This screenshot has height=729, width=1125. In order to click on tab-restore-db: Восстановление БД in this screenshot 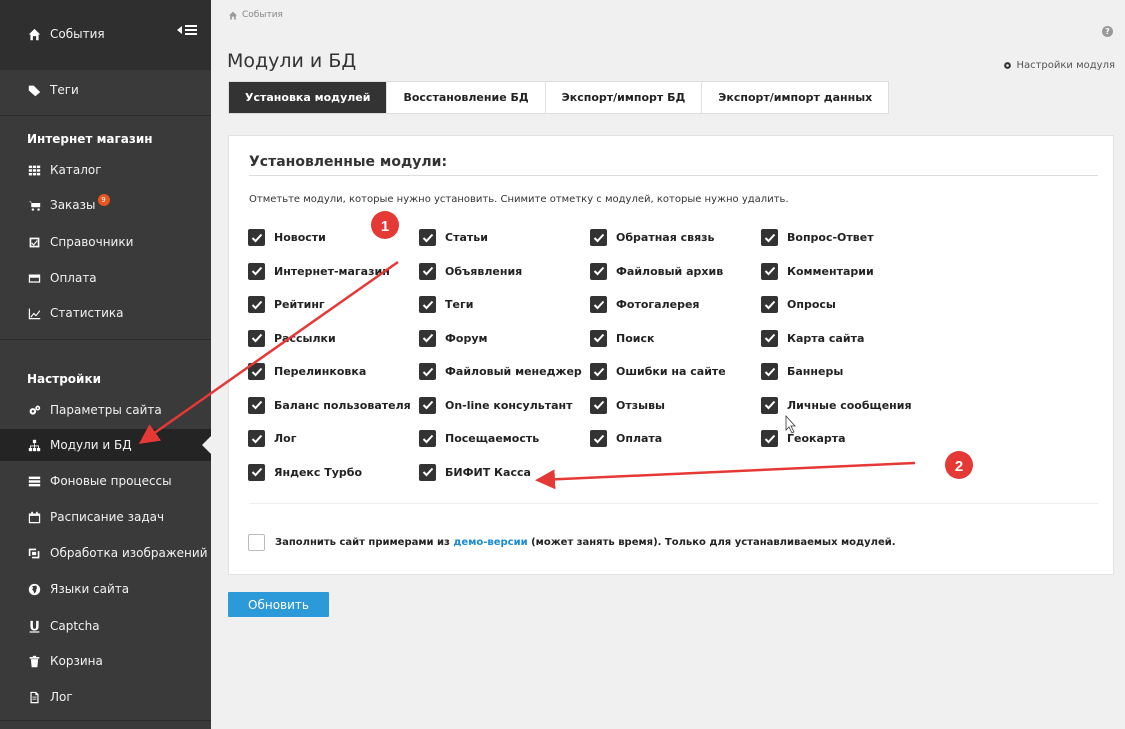, I will do `click(466, 97)`.